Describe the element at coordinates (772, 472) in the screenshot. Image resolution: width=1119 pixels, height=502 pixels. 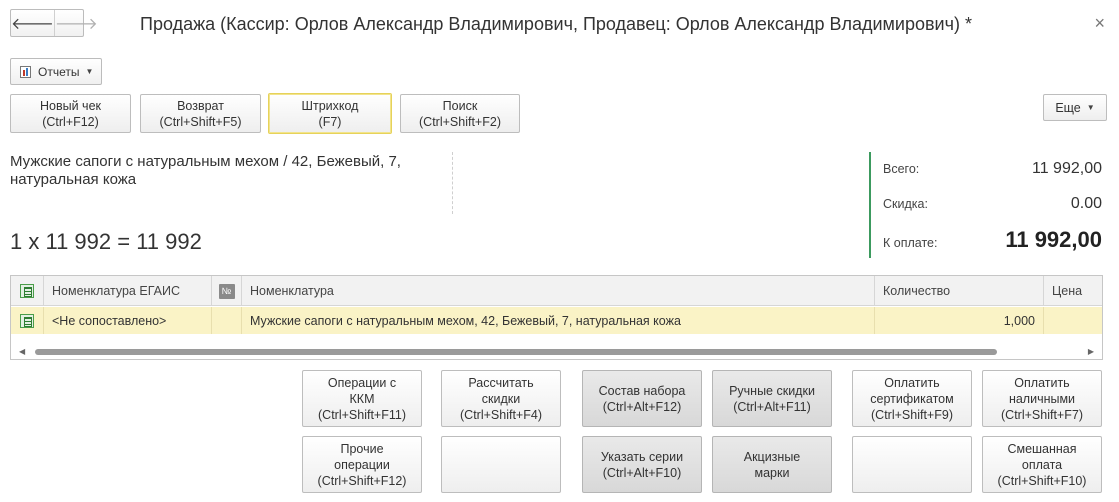
I see `button-line: марки` at that location.